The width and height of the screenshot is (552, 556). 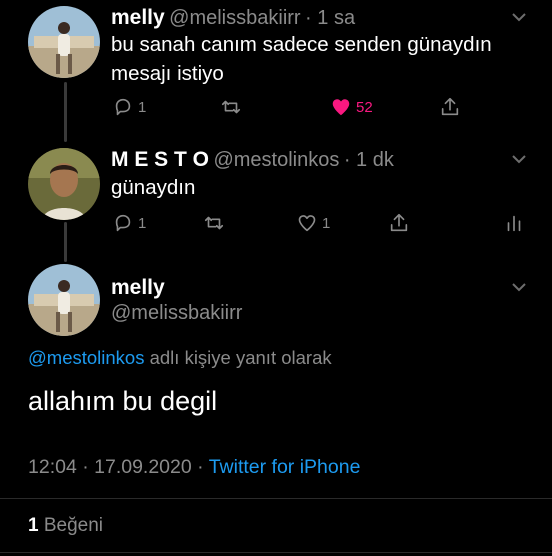 I want to click on reply-to-label: adlı kişiye yanıt olarak, so click(x=240, y=357).